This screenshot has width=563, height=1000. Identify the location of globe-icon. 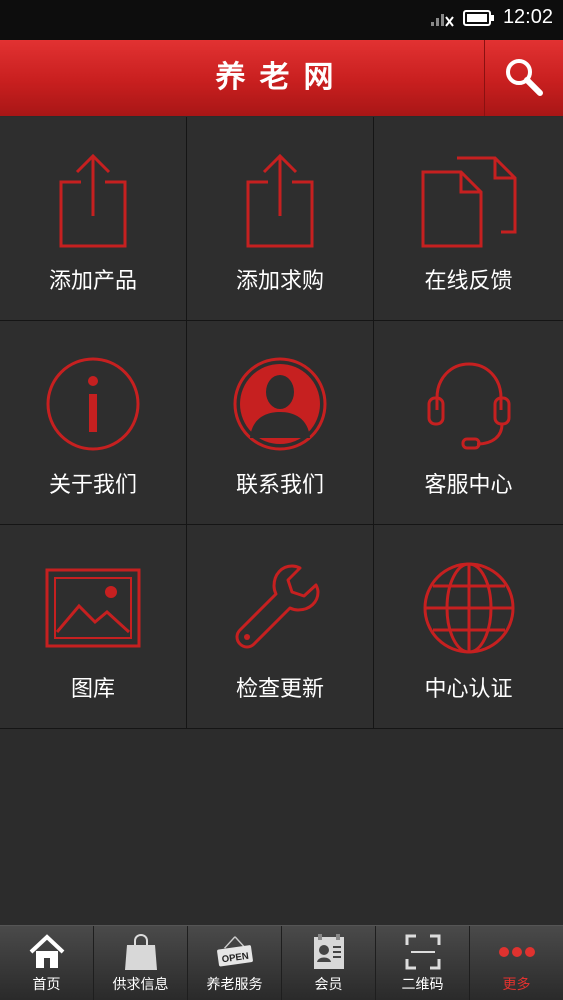
(469, 608).